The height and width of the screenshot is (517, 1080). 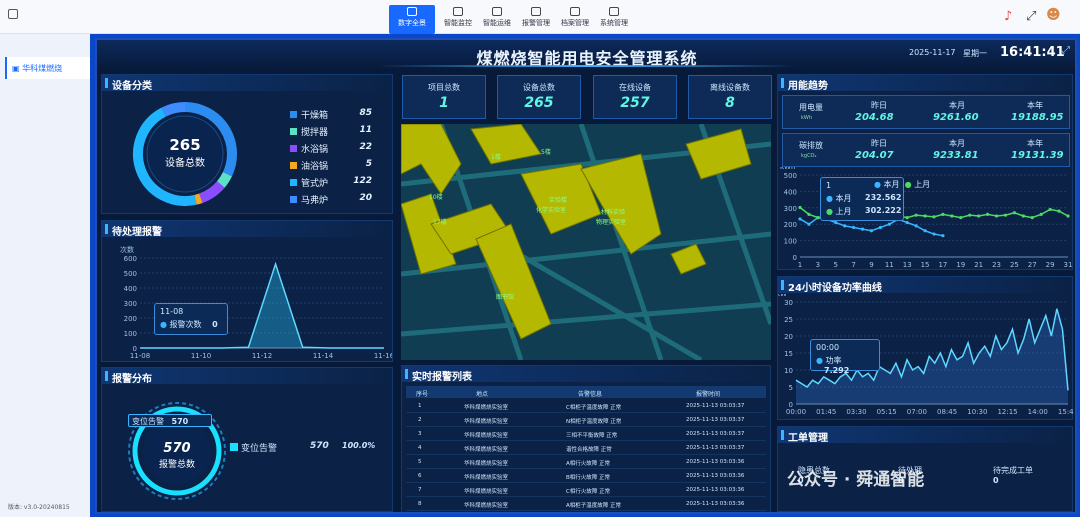 What do you see at coordinates (592, 436) in the screenshot?
I see `table-cell: 三相不平衡故障 正常` at bounding box center [592, 436].